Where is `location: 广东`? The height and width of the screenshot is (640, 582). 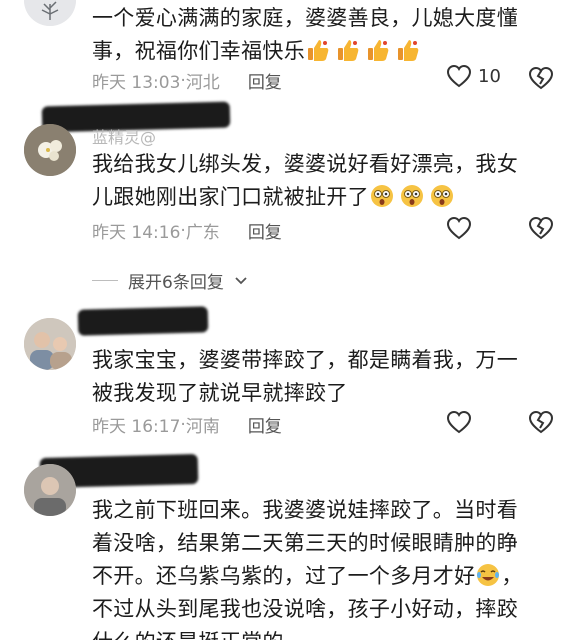 location: 广东 is located at coordinates (202, 233).